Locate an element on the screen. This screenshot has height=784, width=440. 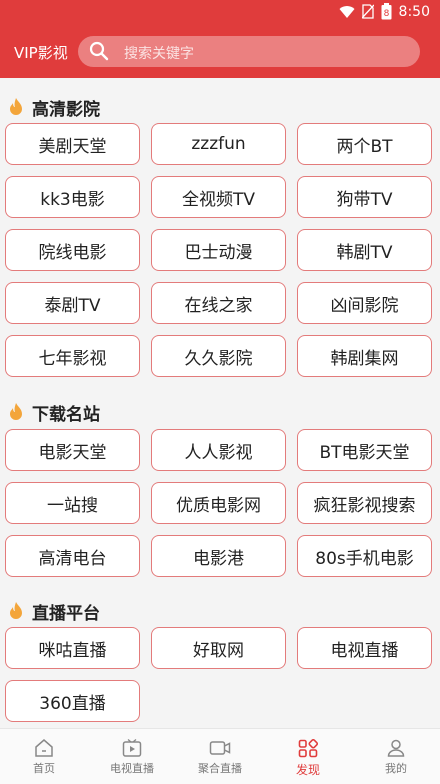
site-tile: 凶间影院 is located at coordinates (364, 303).